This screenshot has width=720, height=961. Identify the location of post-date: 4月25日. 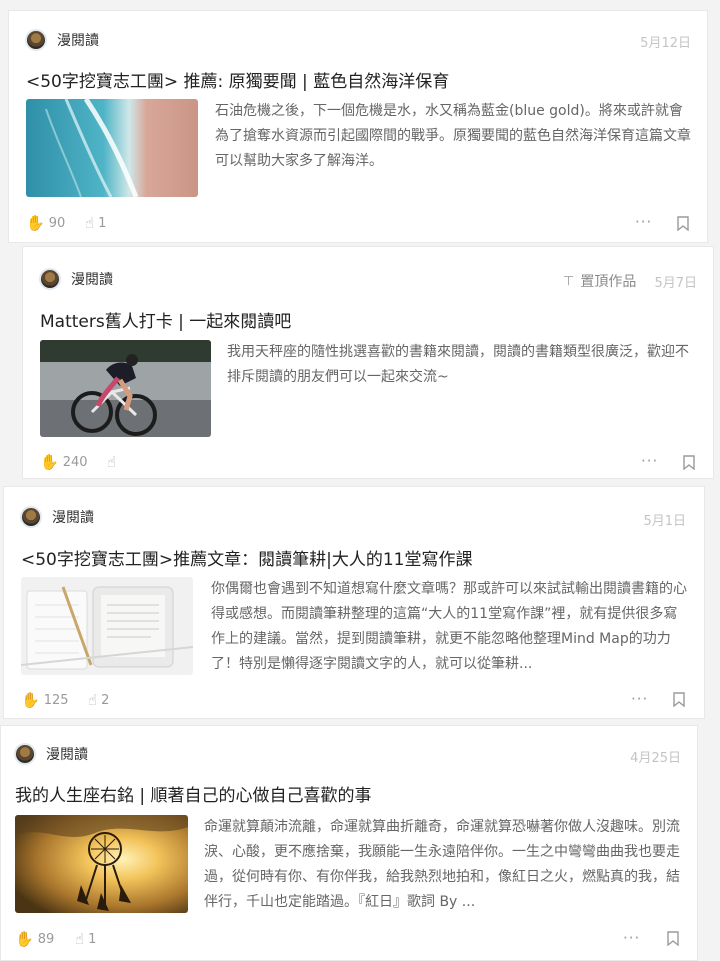
(655, 758).